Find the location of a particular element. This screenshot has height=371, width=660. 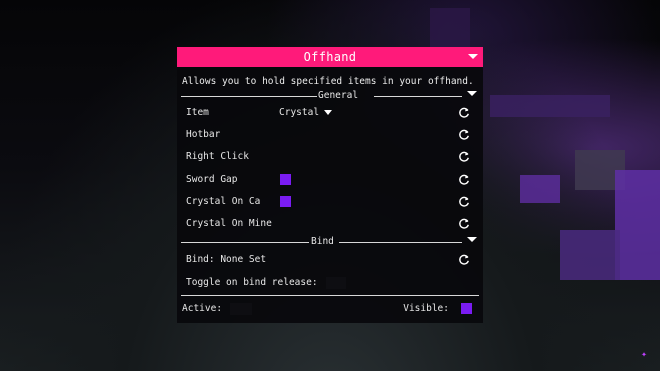

module-header: Offhand is located at coordinates (330, 57).